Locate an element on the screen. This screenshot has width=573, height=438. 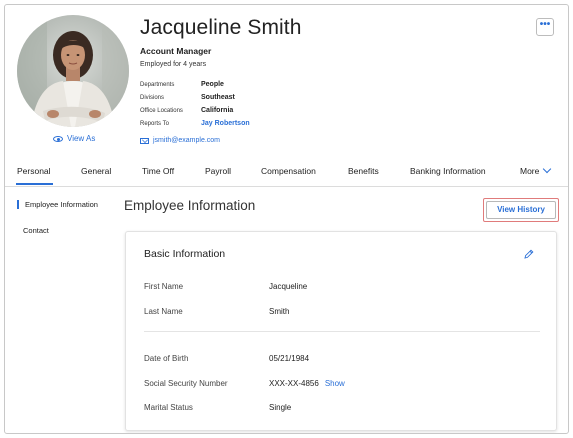
view-history-button: View History is located at coordinates (521, 210).